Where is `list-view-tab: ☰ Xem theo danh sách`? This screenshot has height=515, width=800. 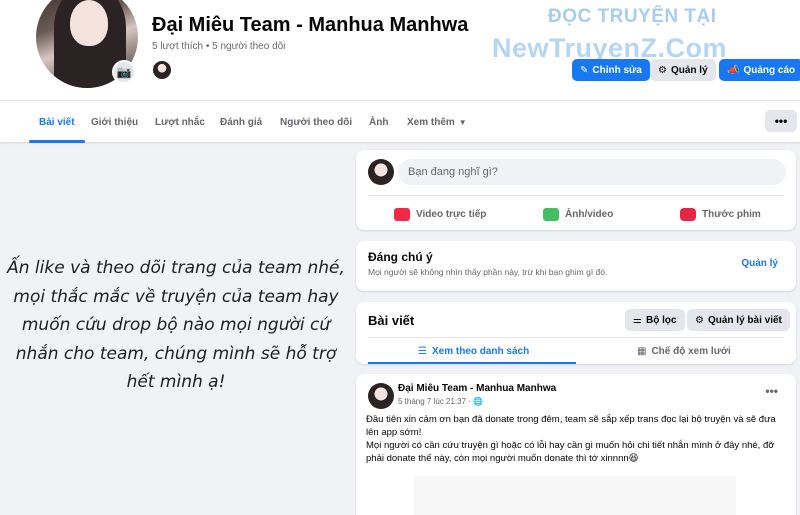 list-view-tab: ☰ Xem theo danh sách is located at coordinates (473, 351).